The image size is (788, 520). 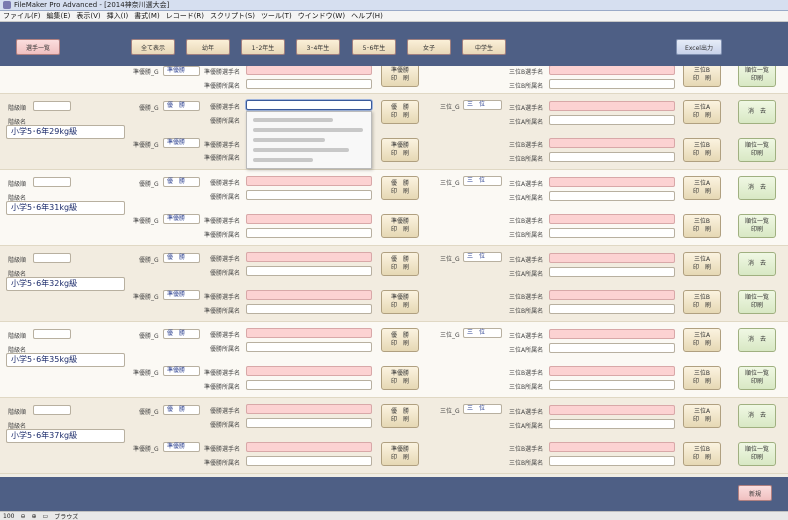 I want to click on class-name-field: 小学5･6年37kg級, so click(x=65, y=436).